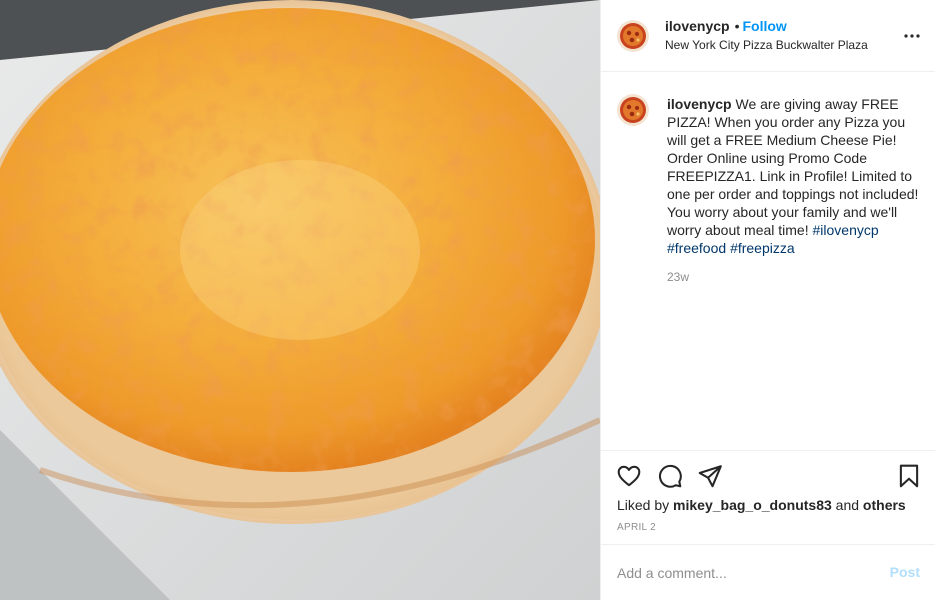 This screenshot has height=600, width=935. What do you see at coordinates (629, 476) in the screenshot?
I see `heart-icon` at bounding box center [629, 476].